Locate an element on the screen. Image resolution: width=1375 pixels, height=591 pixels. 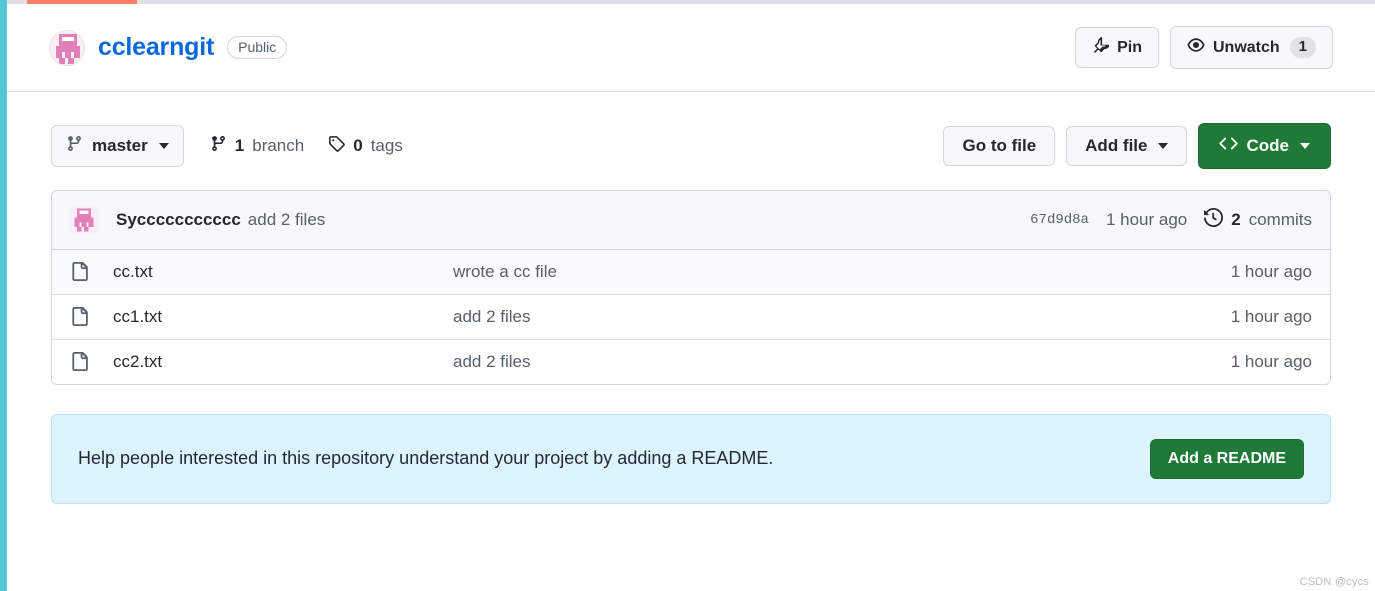
watch-count-badge: 1 is located at coordinates (1302, 47).